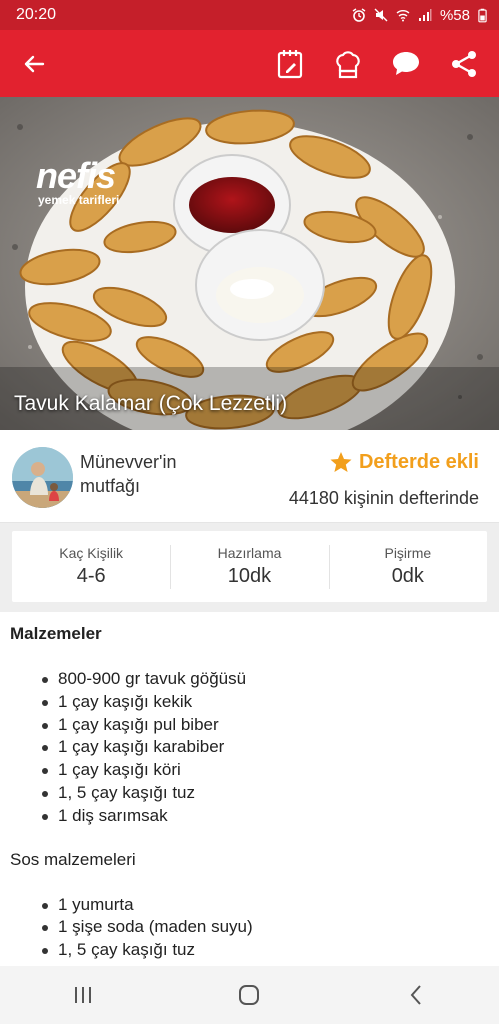 Image resolution: width=499 pixels, height=1024 pixels. What do you see at coordinates (56, 633) in the screenshot?
I see `ingredients-heading: Malzemeler` at bounding box center [56, 633].